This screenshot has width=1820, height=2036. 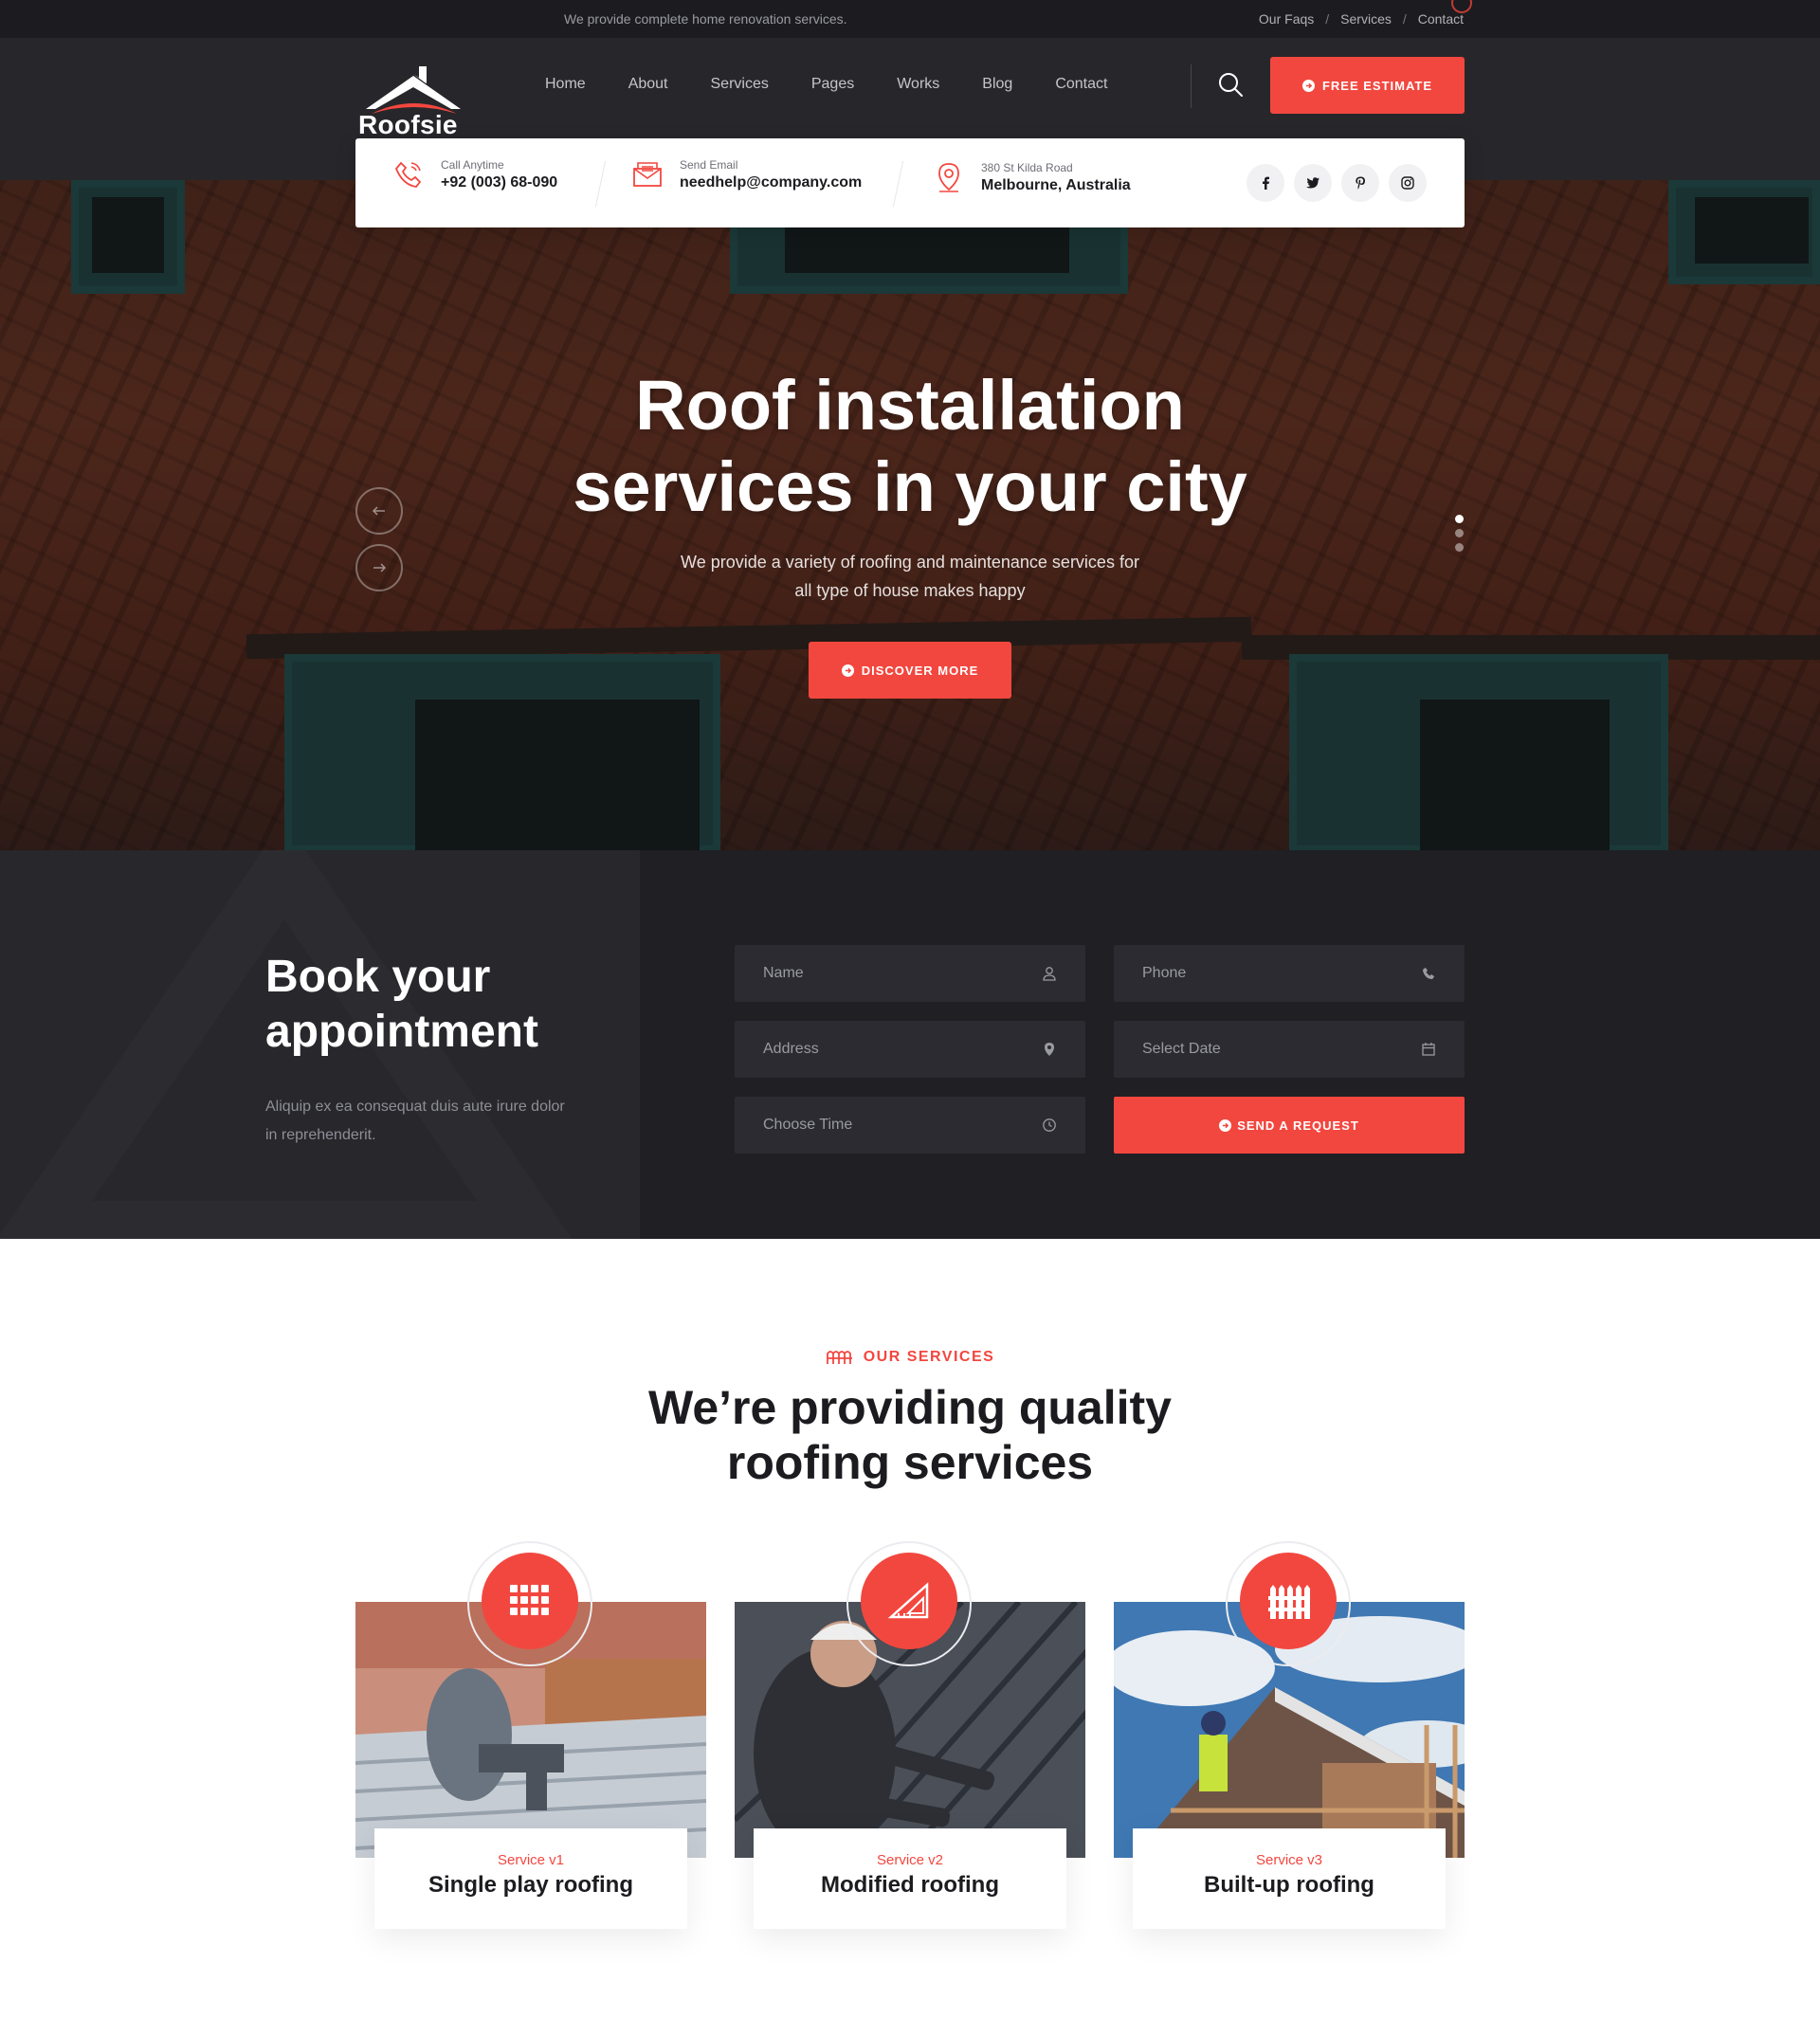 I want to click on phone-value: +92 (003) 68-090, so click(x=499, y=182).